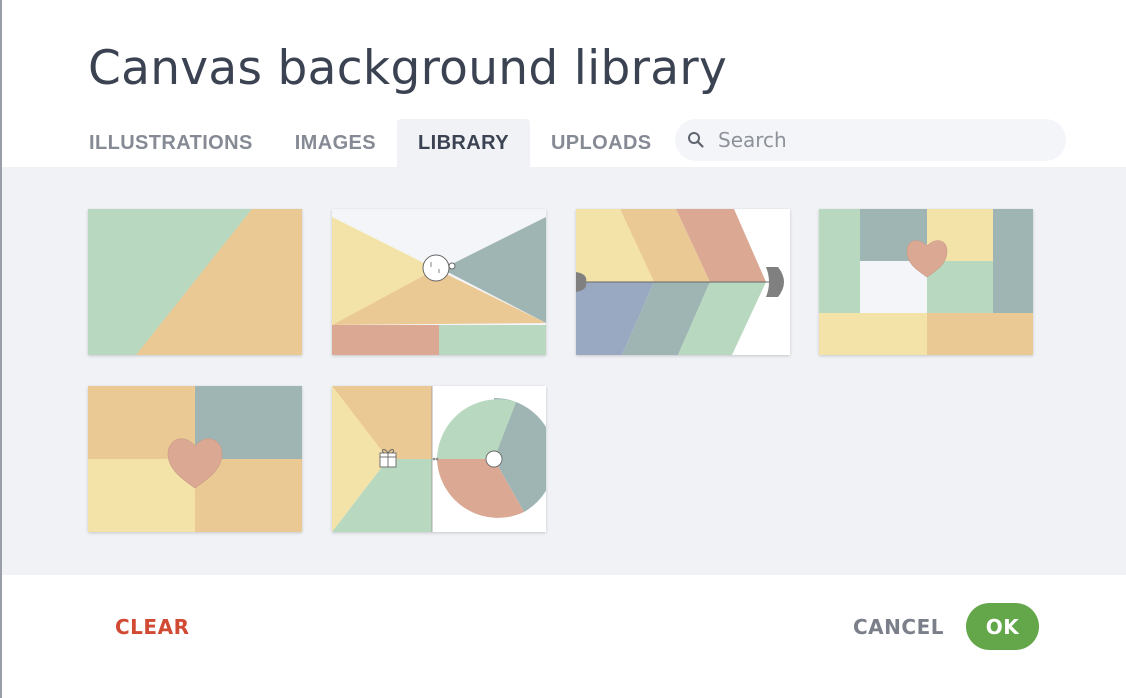 The height and width of the screenshot is (698, 1126). I want to click on library-item-center-circle-bowtie, so click(439, 282).